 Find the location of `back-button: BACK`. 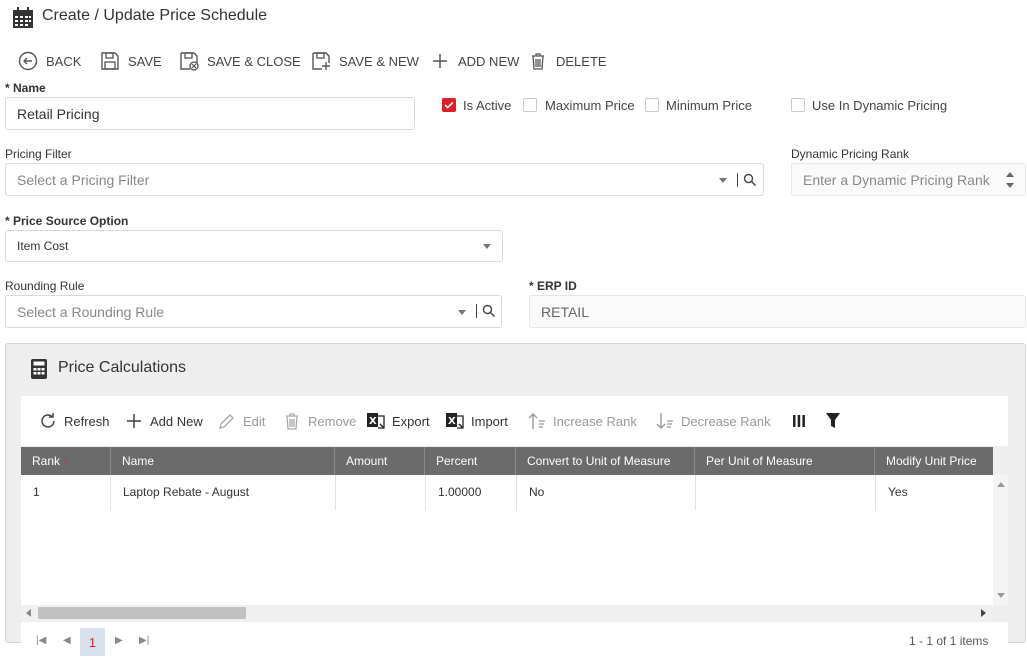

back-button: BACK is located at coordinates (49, 61).